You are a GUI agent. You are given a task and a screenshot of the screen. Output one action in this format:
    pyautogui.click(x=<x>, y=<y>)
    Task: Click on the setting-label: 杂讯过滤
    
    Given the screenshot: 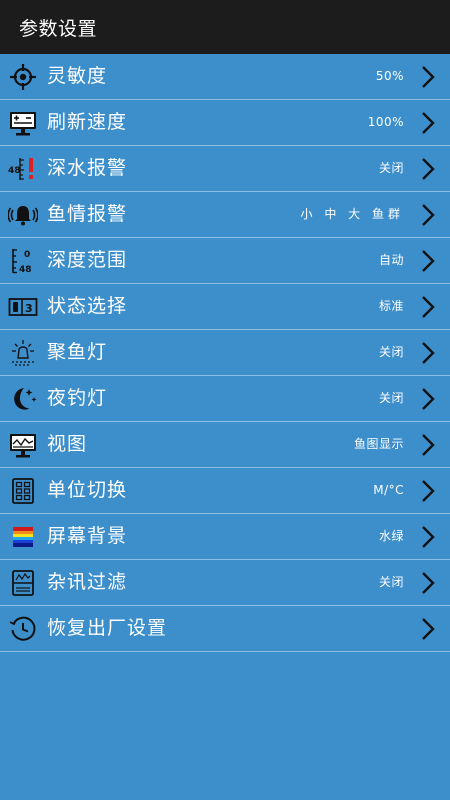 What is the action you would take?
    pyautogui.click(x=87, y=582)
    